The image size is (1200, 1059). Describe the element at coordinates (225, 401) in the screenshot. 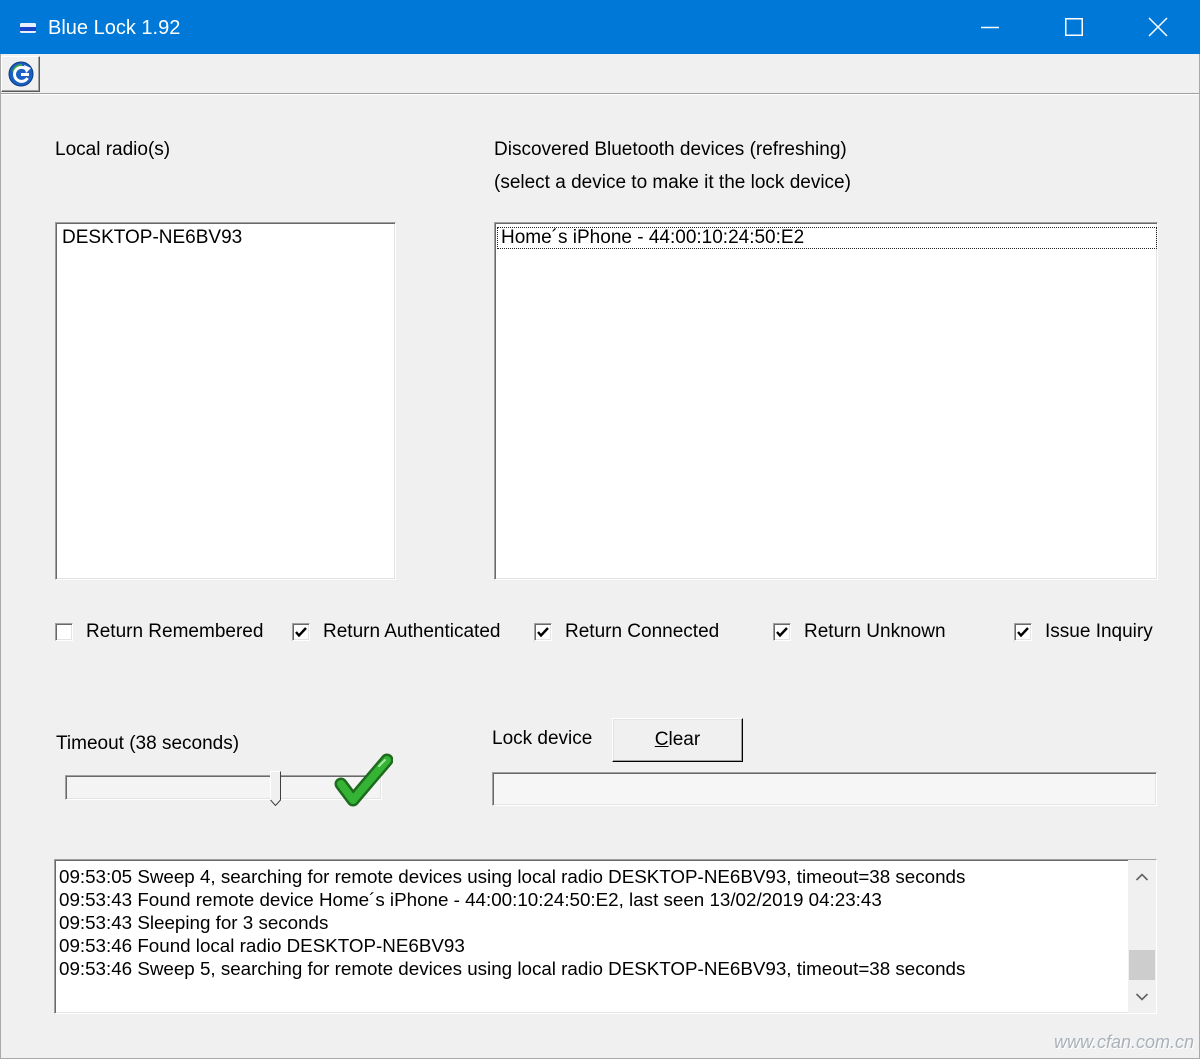

I see `local-radios-list: DESKTOP-NE6BV93` at that location.